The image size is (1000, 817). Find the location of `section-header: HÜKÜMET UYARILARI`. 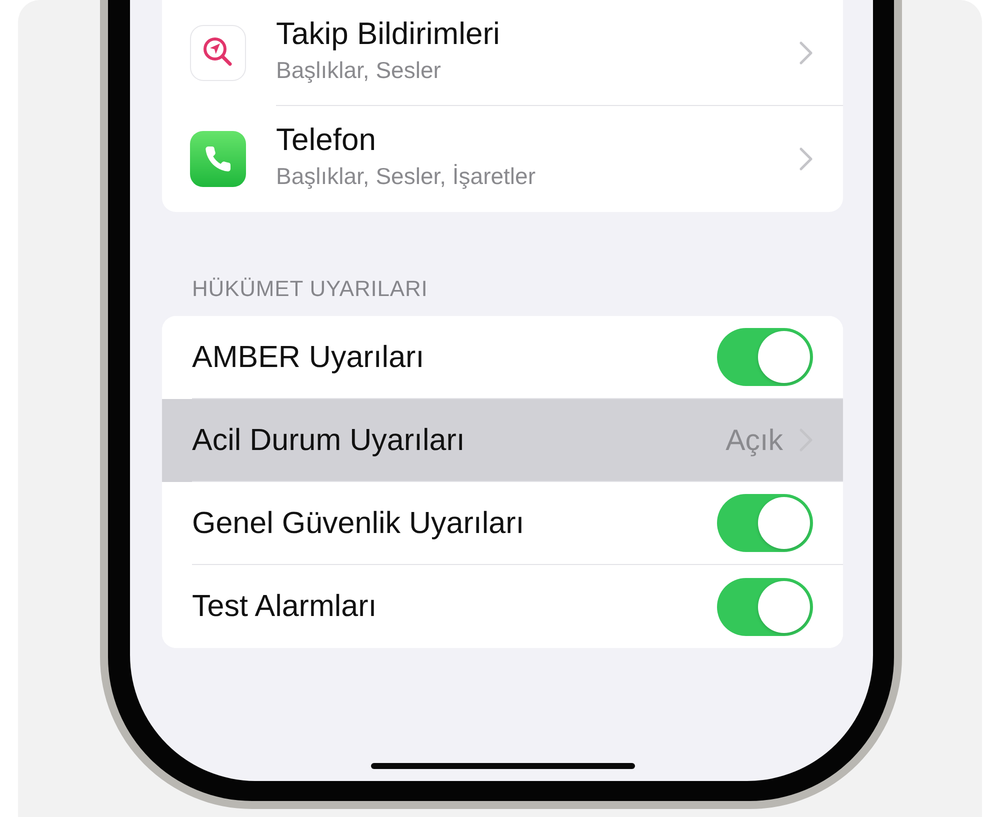

section-header: HÜKÜMET UYARILARI is located at coordinates (310, 289).